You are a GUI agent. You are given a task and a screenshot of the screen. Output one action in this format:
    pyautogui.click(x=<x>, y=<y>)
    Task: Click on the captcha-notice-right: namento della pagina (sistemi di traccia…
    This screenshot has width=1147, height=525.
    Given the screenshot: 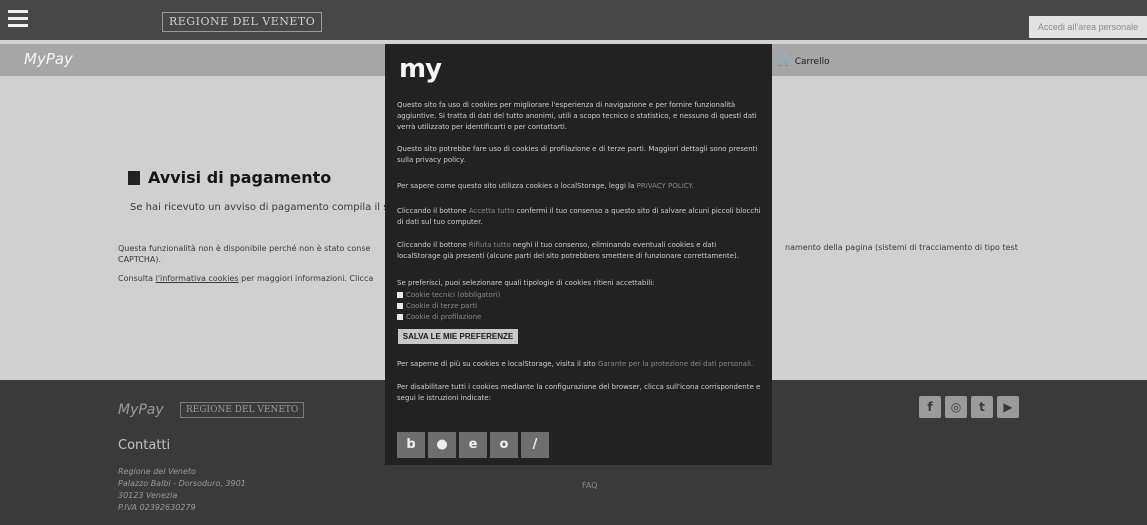 What is the action you would take?
    pyautogui.click(x=901, y=247)
    